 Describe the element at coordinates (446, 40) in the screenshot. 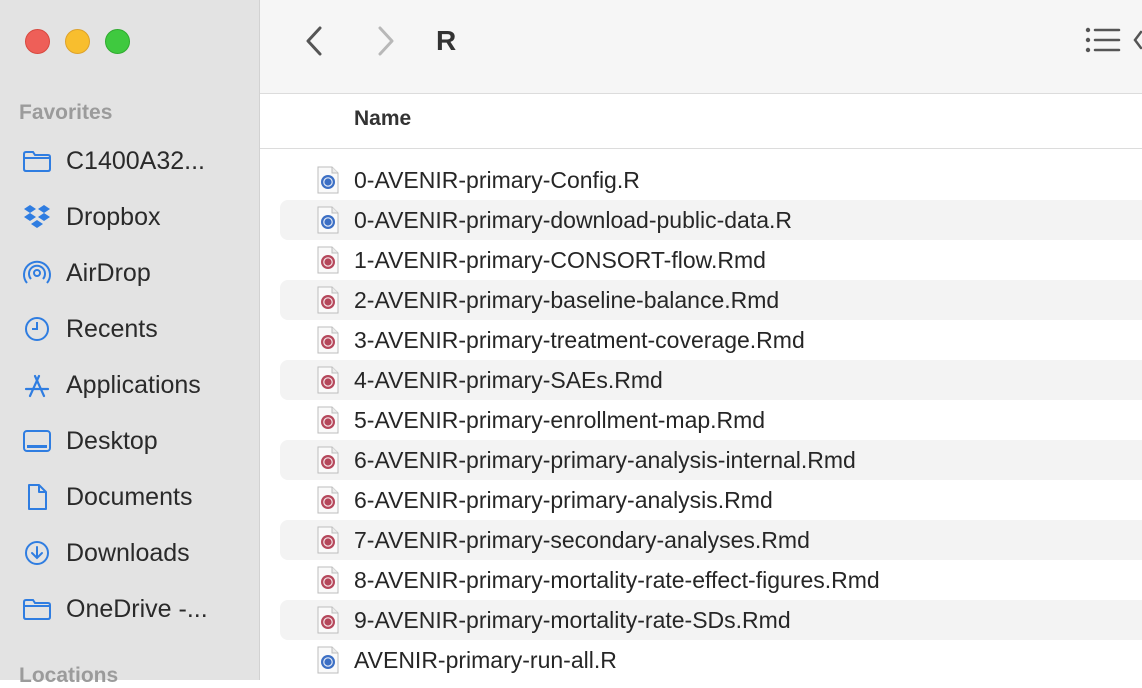

I see `window-title: R` at that location.